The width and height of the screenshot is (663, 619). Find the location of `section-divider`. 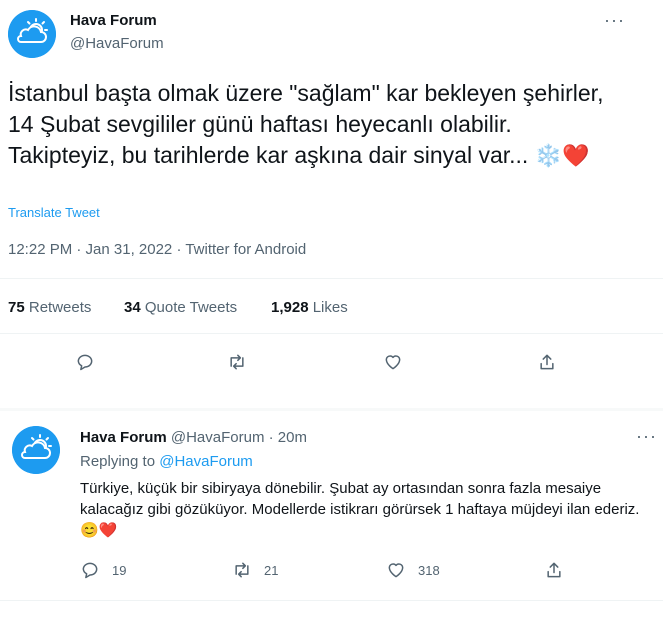

section-divider is located at coordinates (331, 409).